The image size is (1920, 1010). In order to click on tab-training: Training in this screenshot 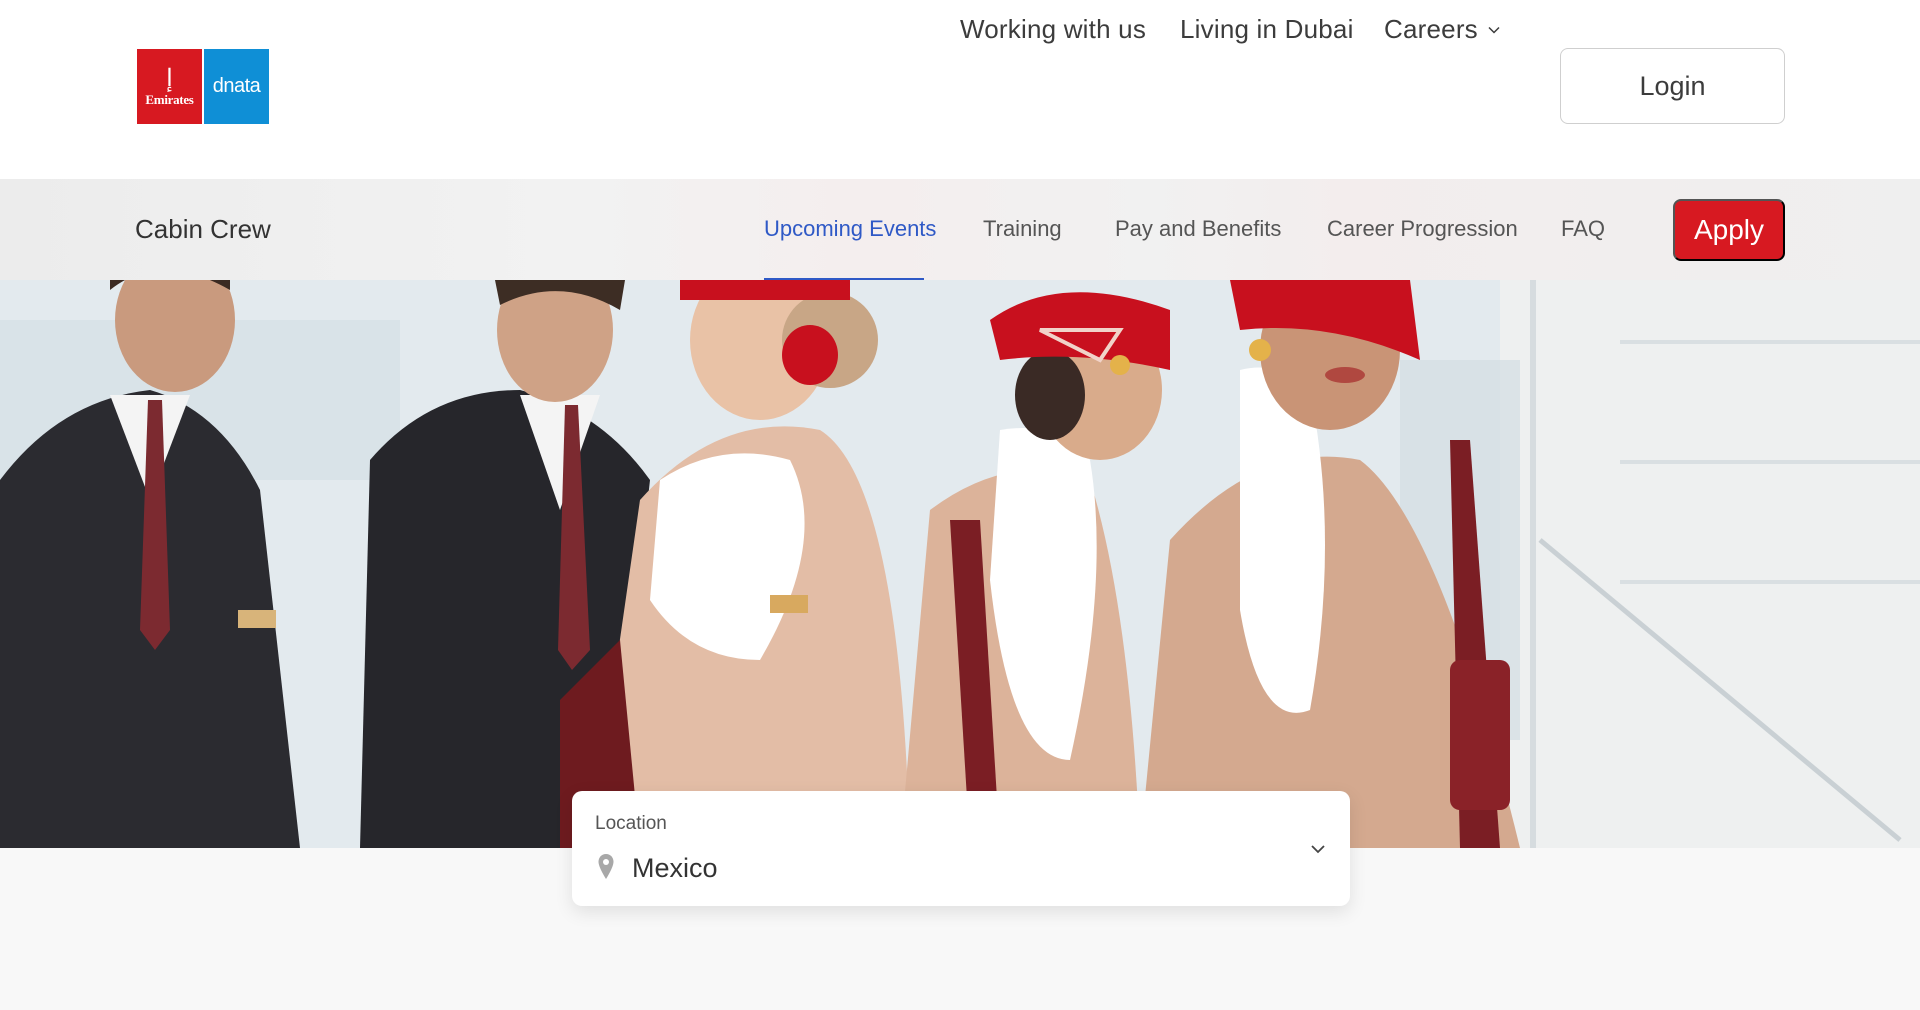, I will do `click(1022, 229)`.